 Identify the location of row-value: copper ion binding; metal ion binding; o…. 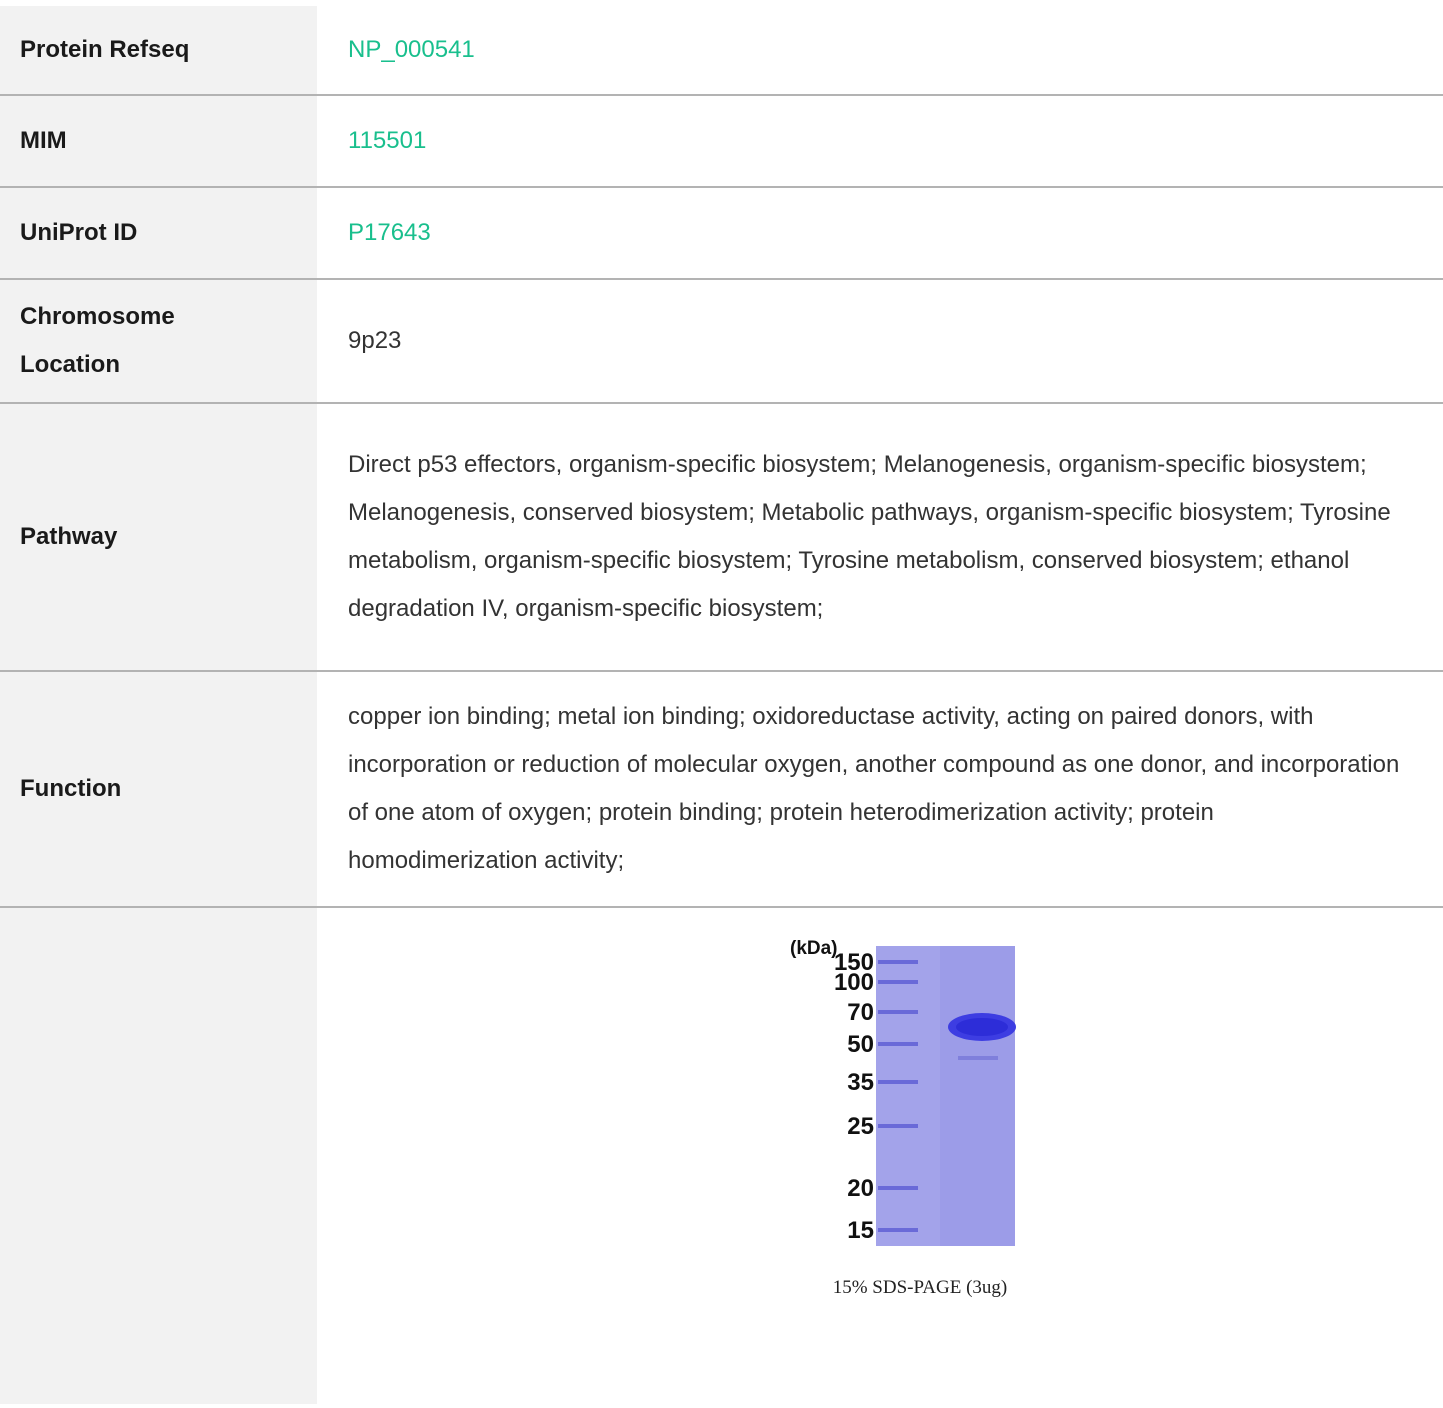
(874, 788).